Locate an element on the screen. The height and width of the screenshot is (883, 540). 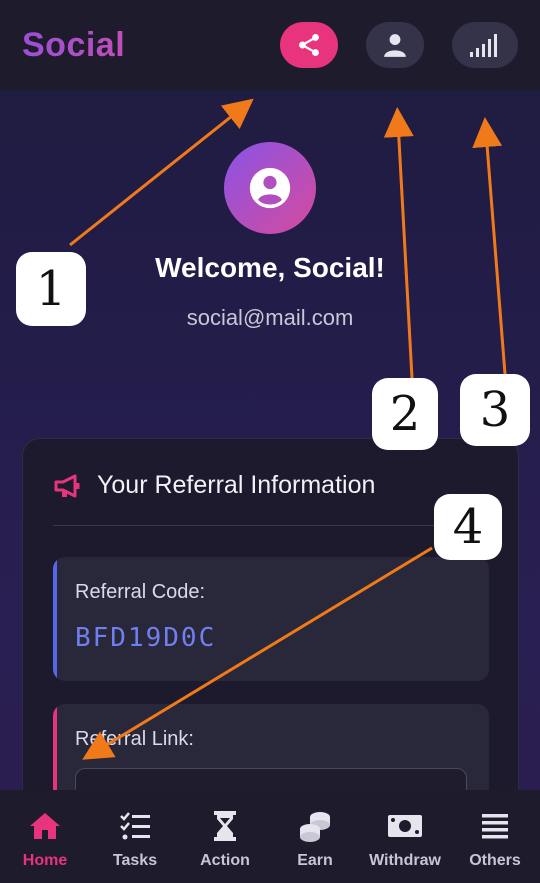
nav-item-tasks: Tasks is located at coordinates (135, 836).